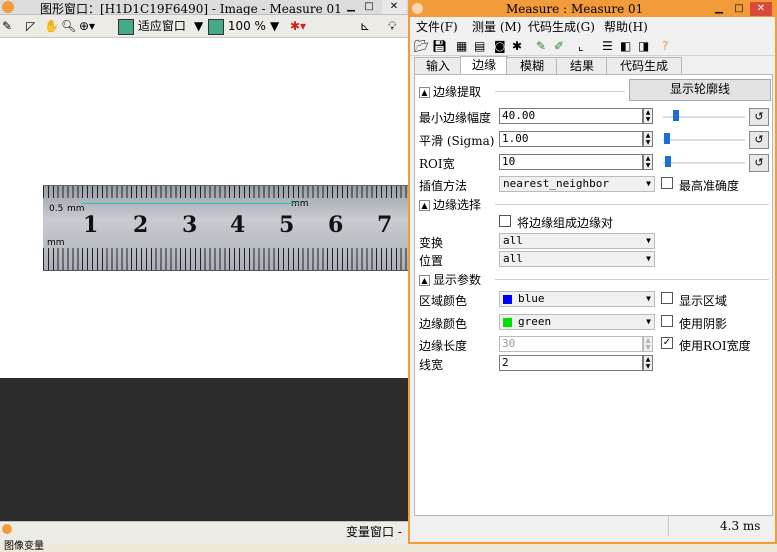  What do you see at coordinates (648, 116) in the screenshot?
I see `min-amp-spinner: ▲ ▼` at bounding box center [648, 116].